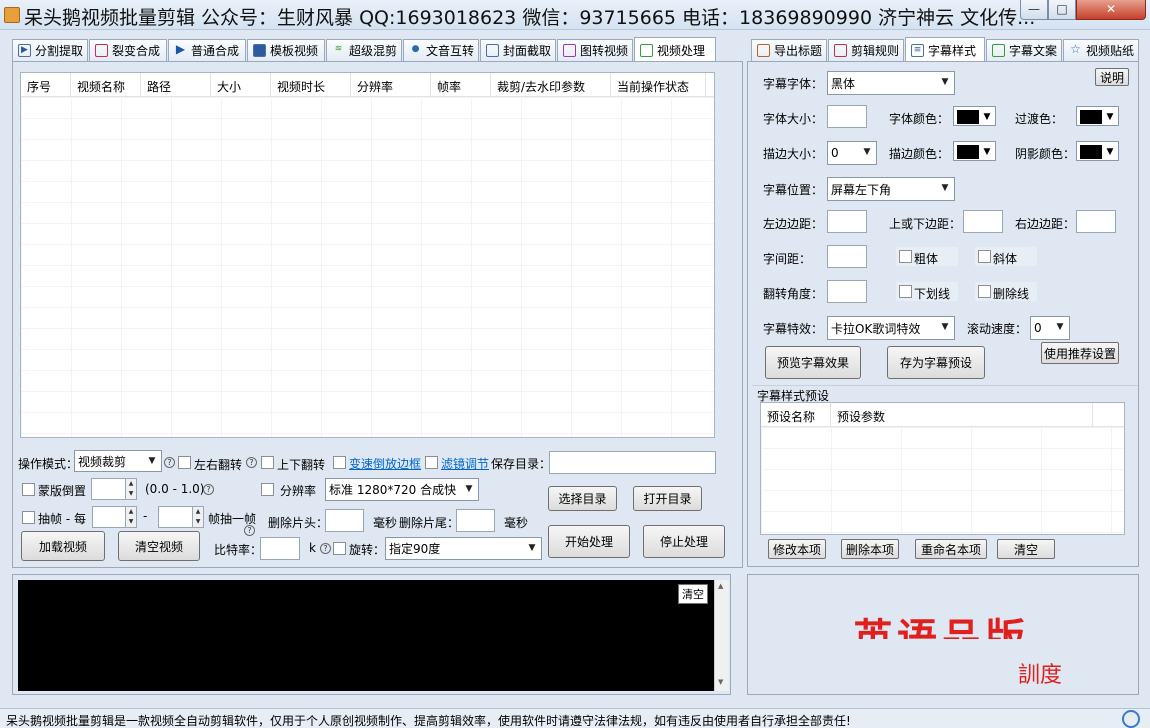  I want to click on extract-to-spinner: ▲ ▼, so click(181, 517).